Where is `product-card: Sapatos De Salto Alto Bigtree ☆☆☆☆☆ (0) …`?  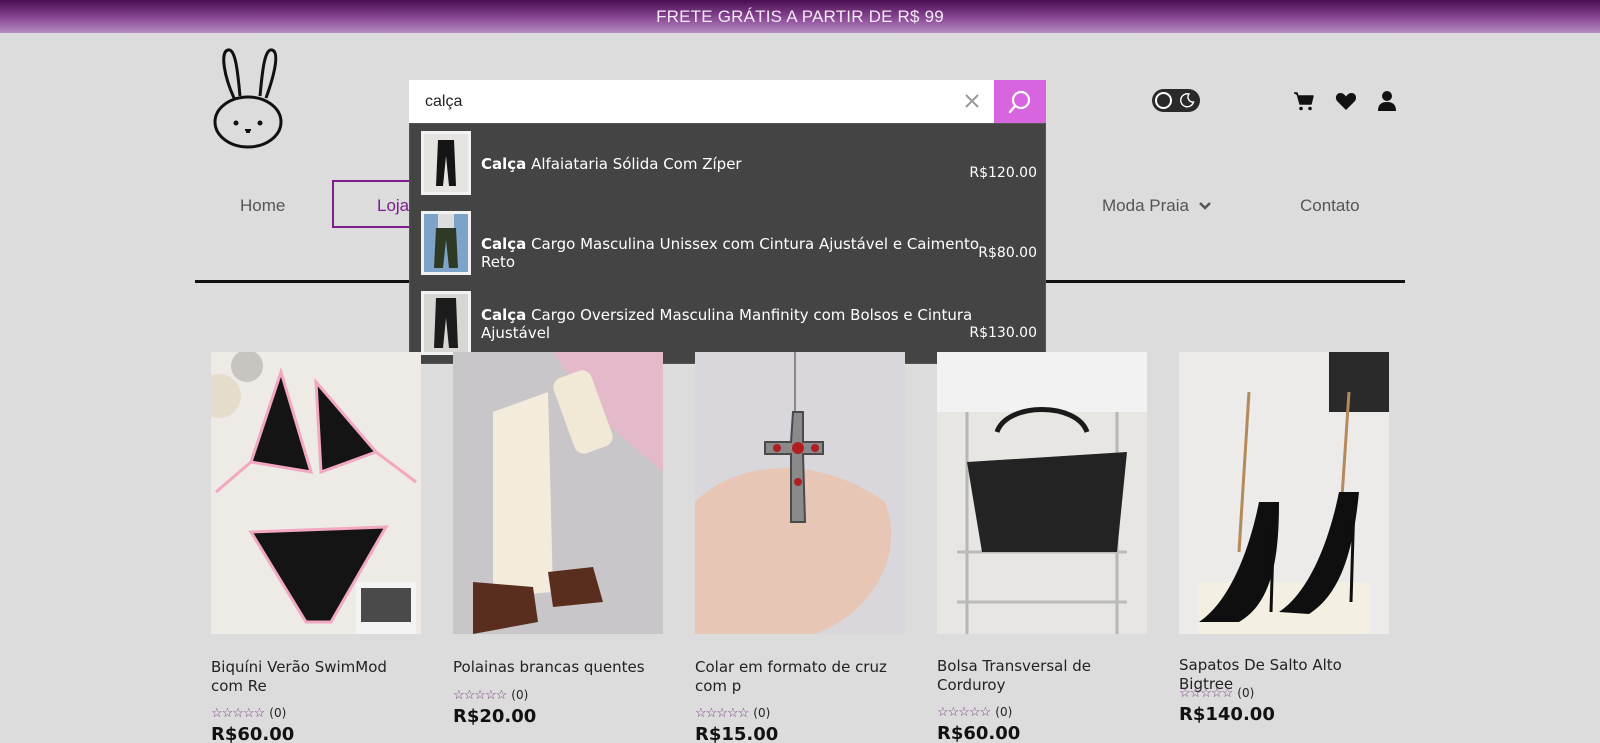
product-card: Sapatos De Salto Alto Bigtree ☆☆☆☆☆ (0) … is located at coordinates (1284, 538).